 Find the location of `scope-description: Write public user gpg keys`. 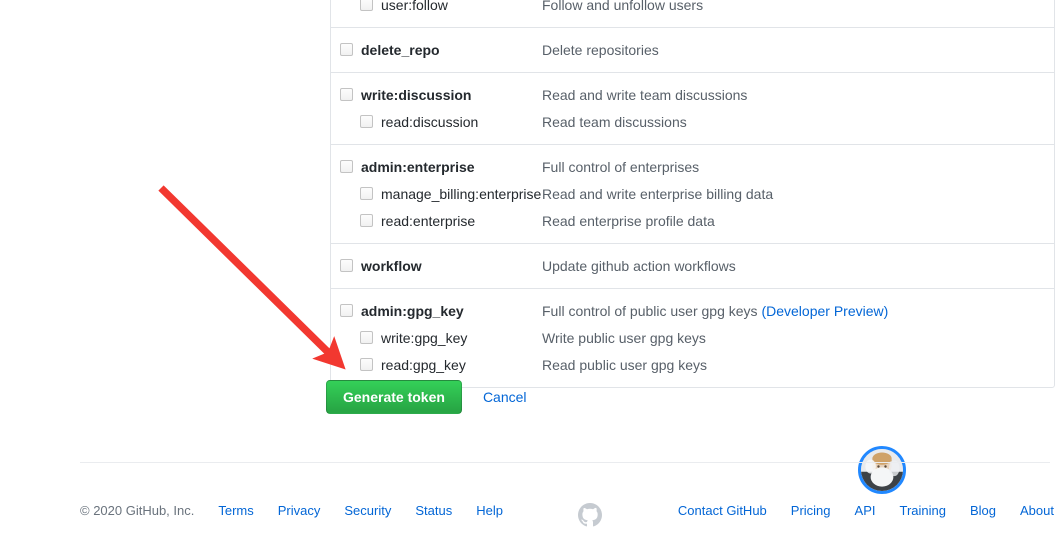

scope-description: Write public user gpg keys is located at coordinates (798, 338).